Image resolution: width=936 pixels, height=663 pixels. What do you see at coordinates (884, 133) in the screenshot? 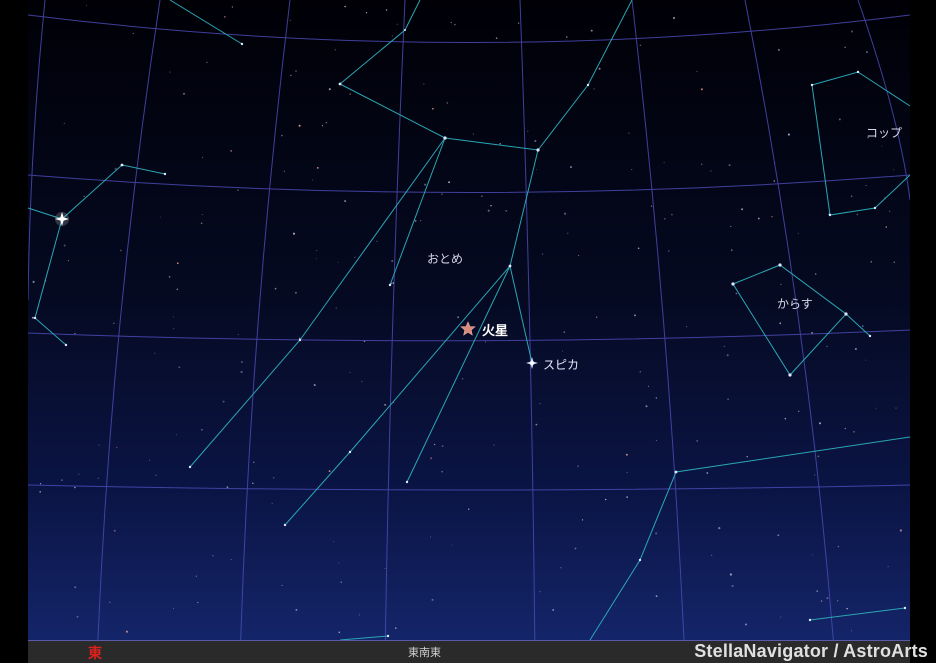
I see `constellation-label-crater: コップ` at bounding box center [884, 133].